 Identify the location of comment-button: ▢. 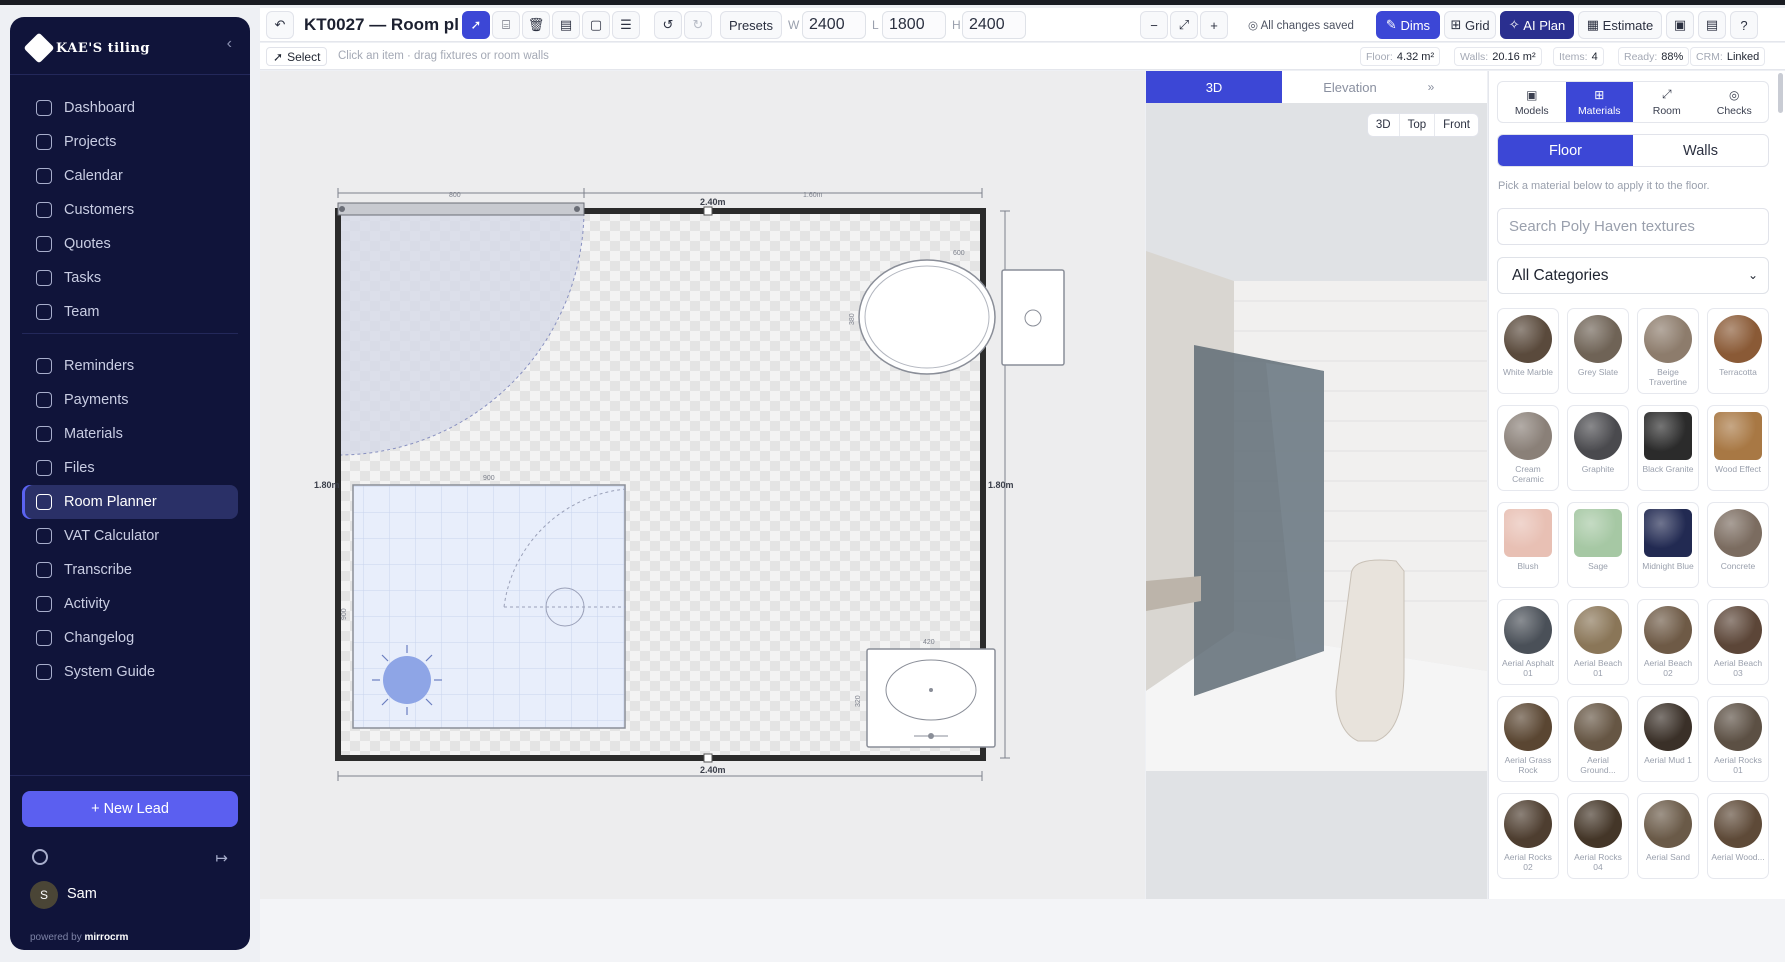
(596, 25).